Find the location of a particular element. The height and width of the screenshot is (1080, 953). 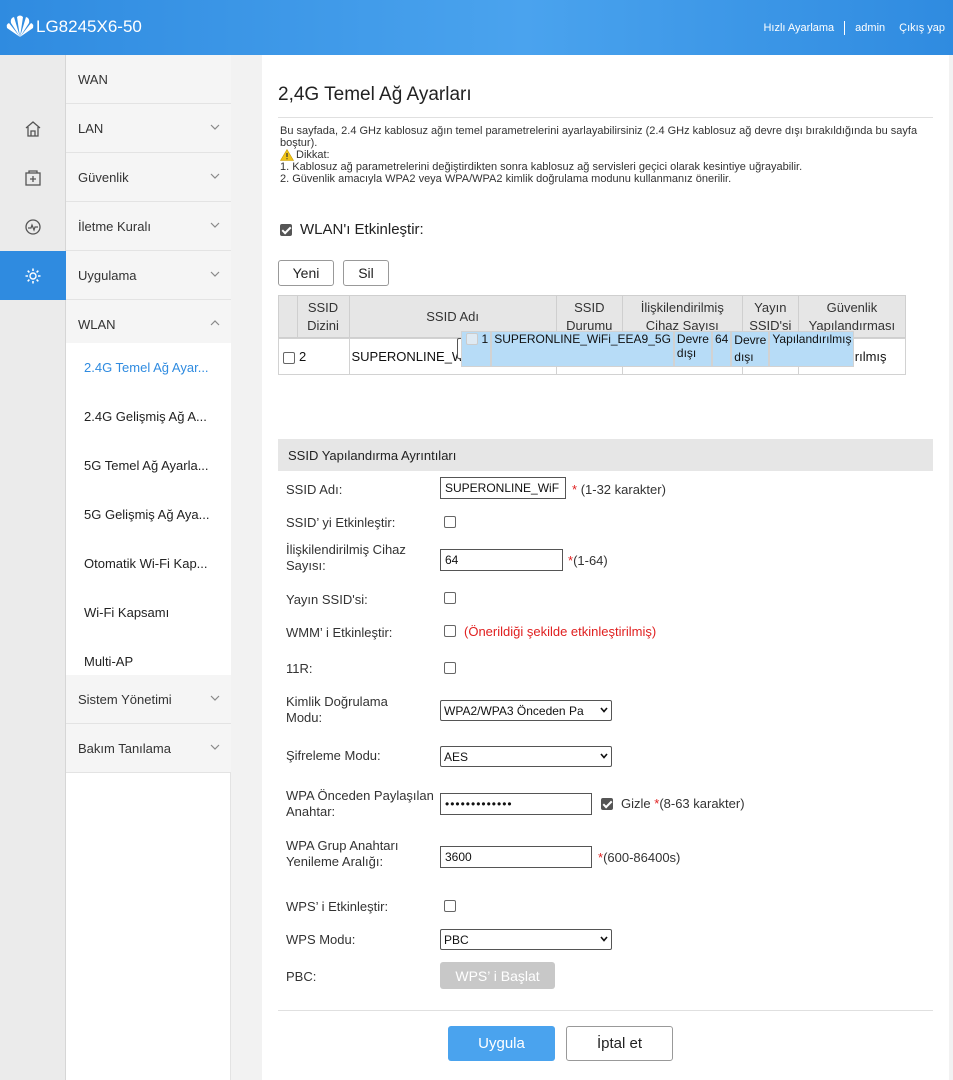

encryption-mode-select: AES is located at coordinates (526, 756).